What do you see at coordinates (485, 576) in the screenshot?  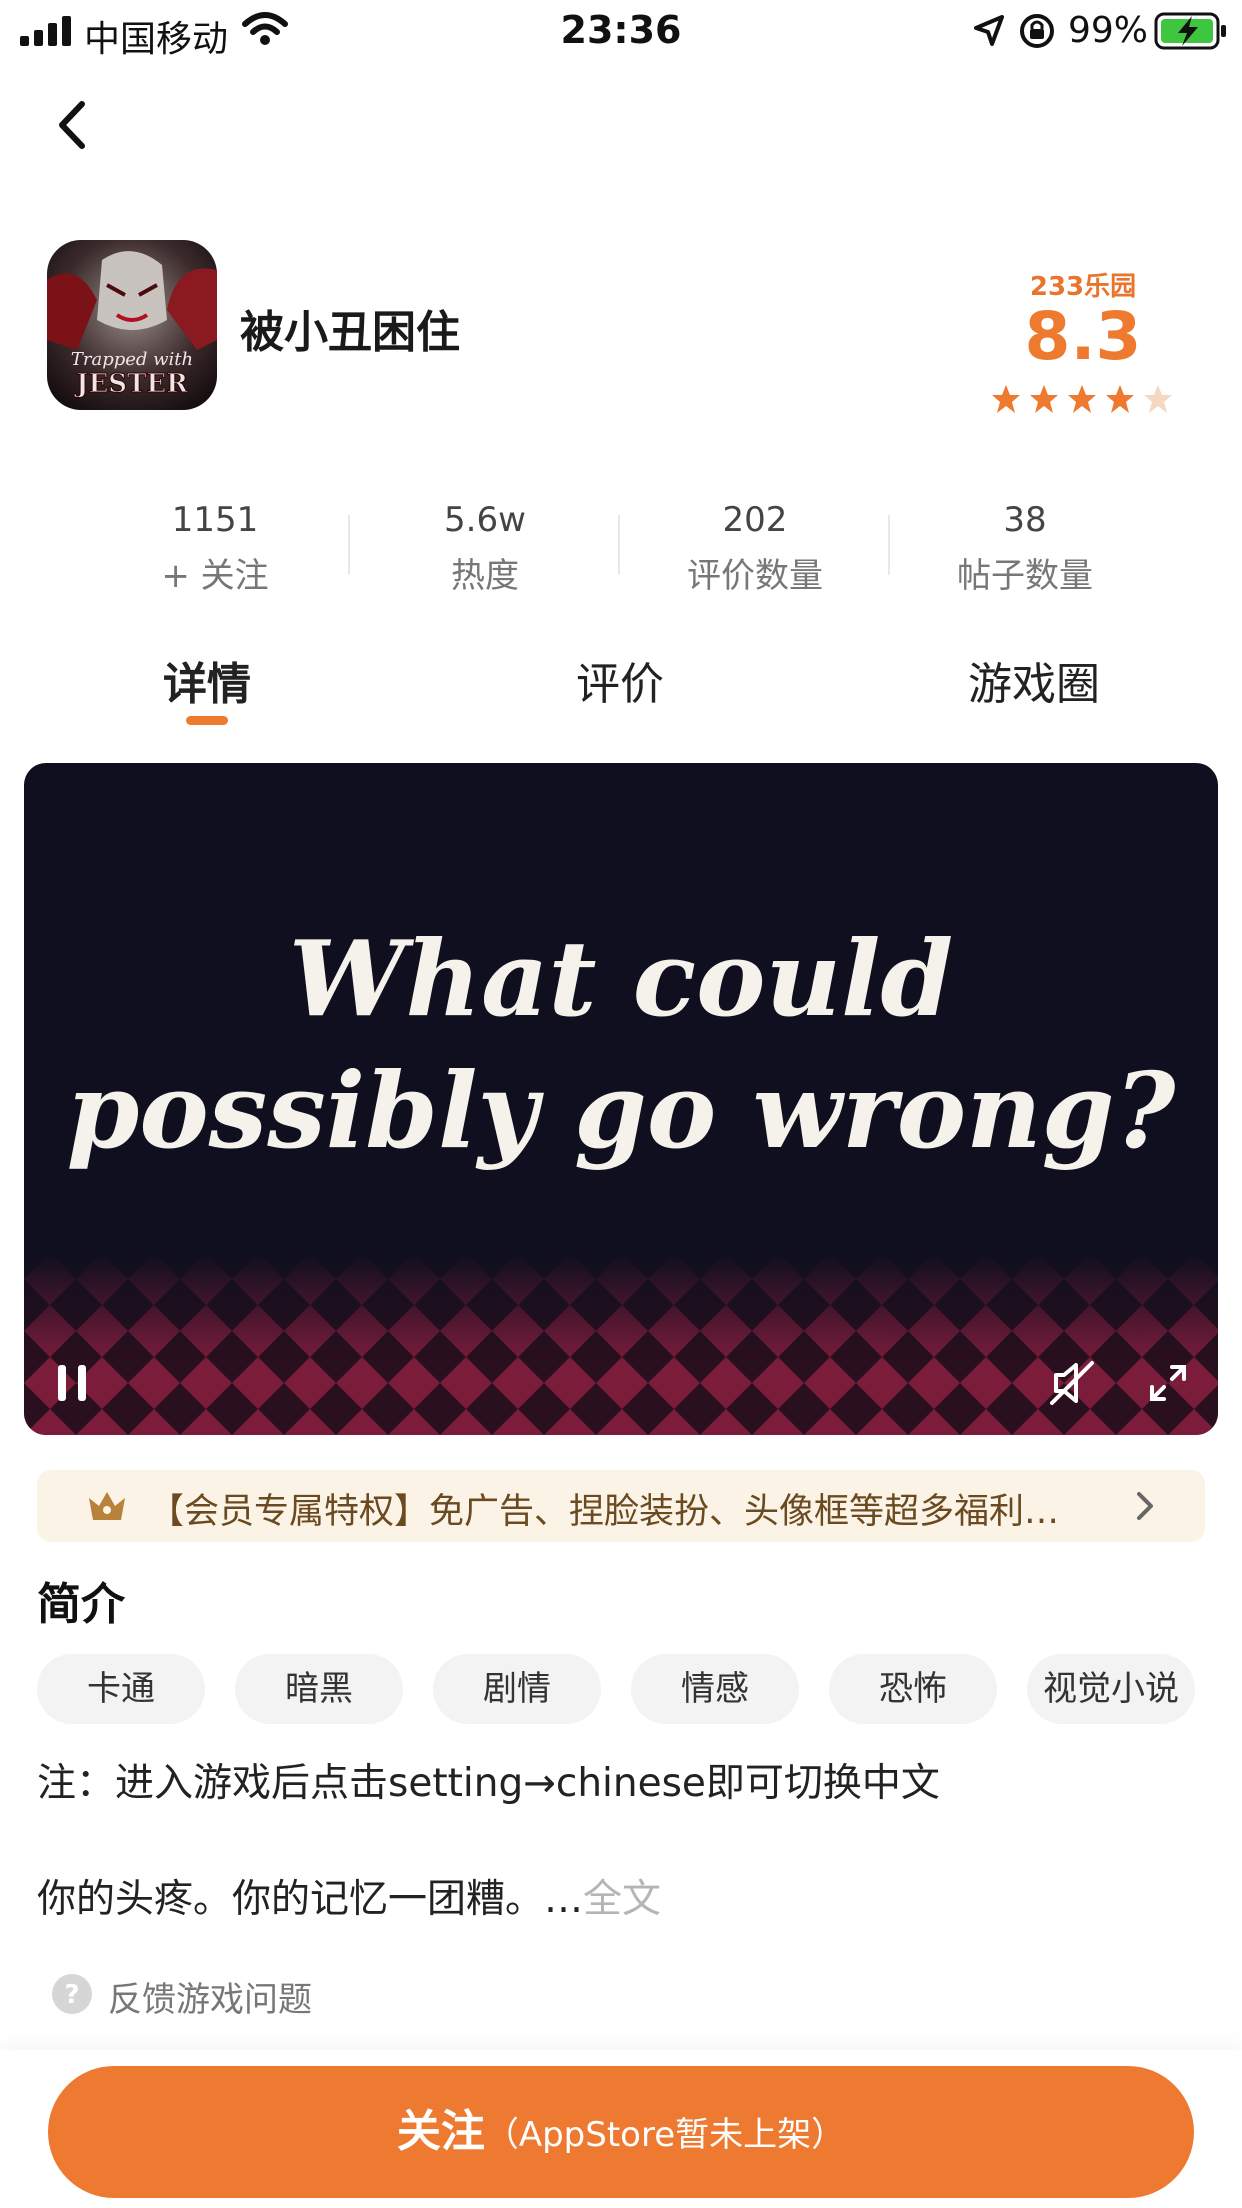 I see `stat-heat-label: 热度` at bounding box center [485, 576].